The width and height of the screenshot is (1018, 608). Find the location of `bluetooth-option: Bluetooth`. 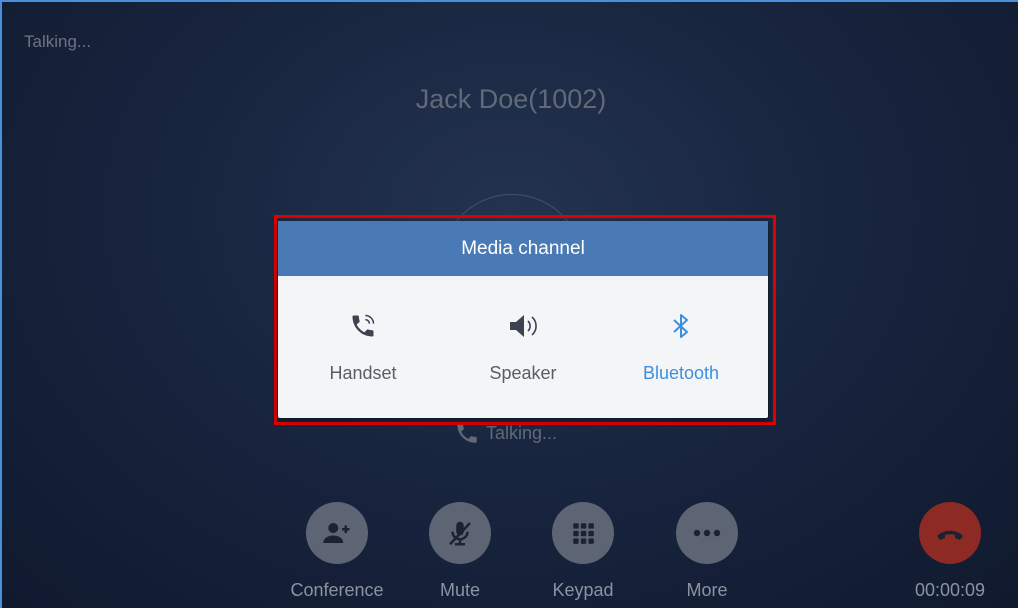

bluetooth-option: Bluetooth is located at coordinates (681, 330).